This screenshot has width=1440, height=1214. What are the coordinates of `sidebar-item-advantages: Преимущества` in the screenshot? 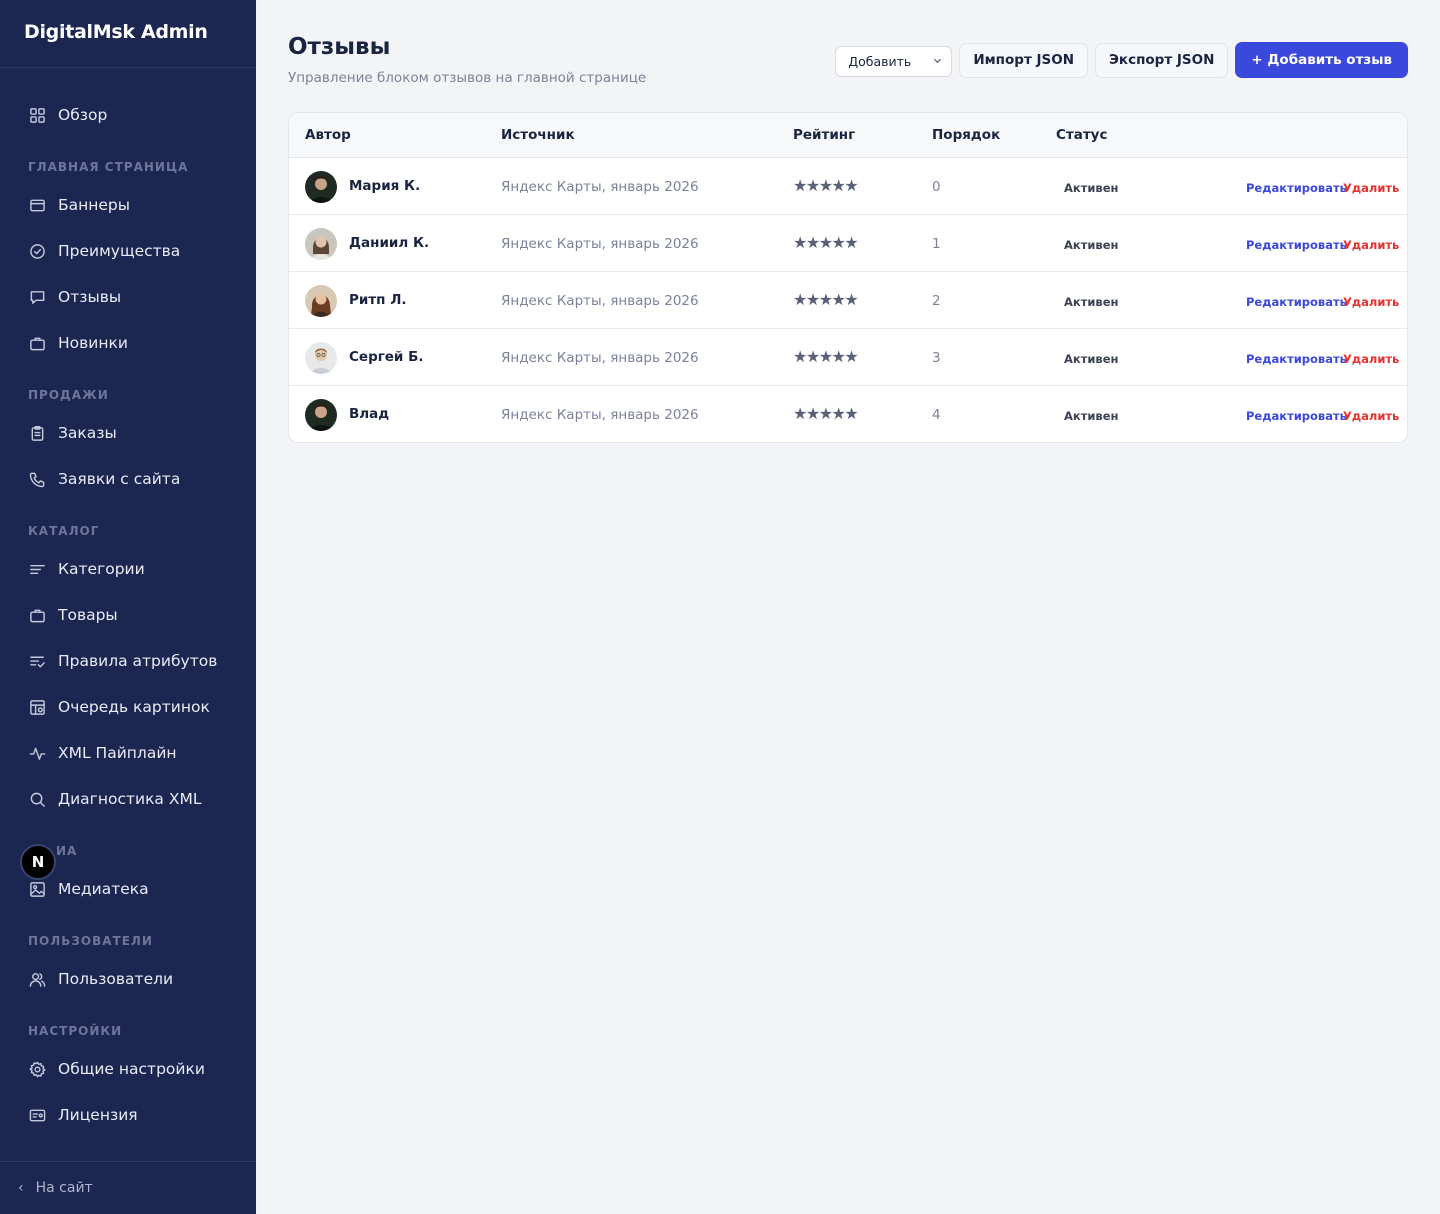 It's located at (128, 251).